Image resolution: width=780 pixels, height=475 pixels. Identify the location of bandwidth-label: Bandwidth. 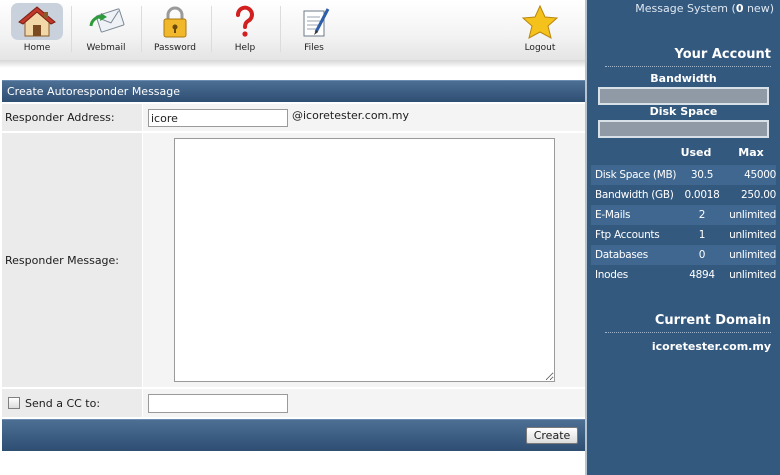
(683, 78).